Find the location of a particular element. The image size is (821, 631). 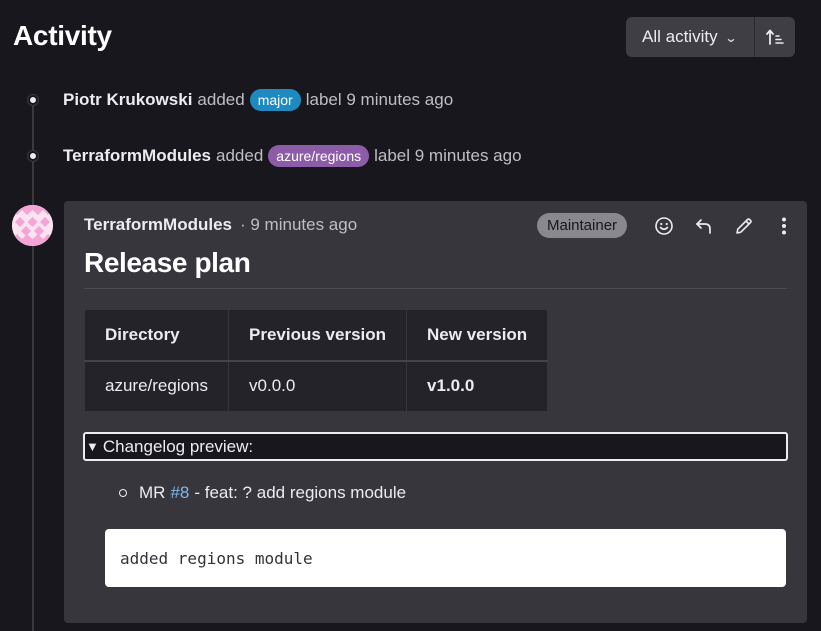

sort-order-button is located at coordinates (775, 37).